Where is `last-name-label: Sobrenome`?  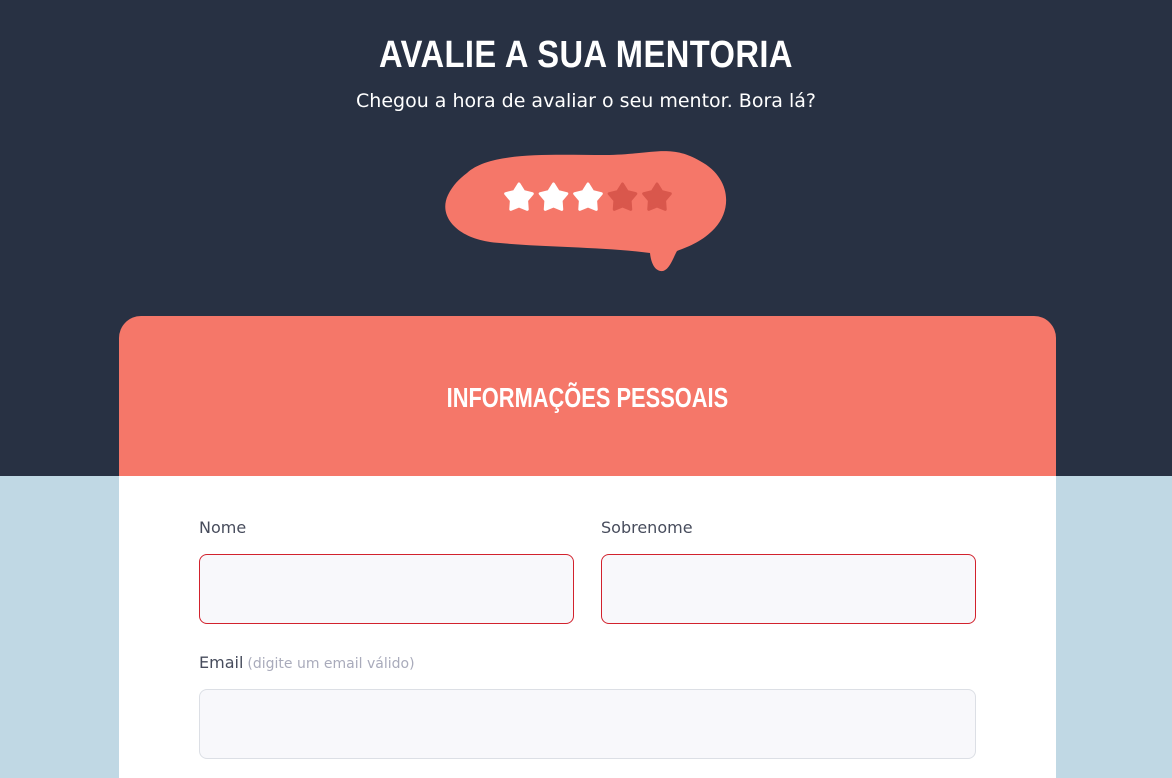
last-name-label: Sobrenome is located at coordinates (647, 528).